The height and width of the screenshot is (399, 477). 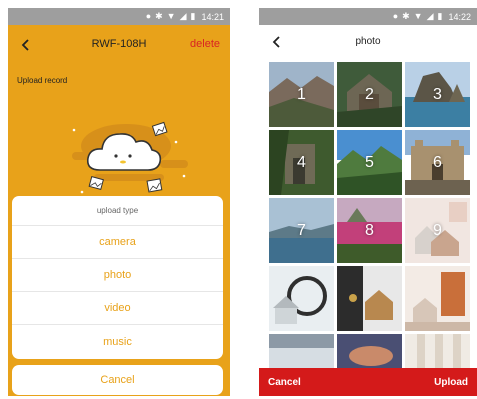 What do you see at coordinates (117, 308) in the screenshot?
I see `video-option: video` at bounding box center [117, 308].